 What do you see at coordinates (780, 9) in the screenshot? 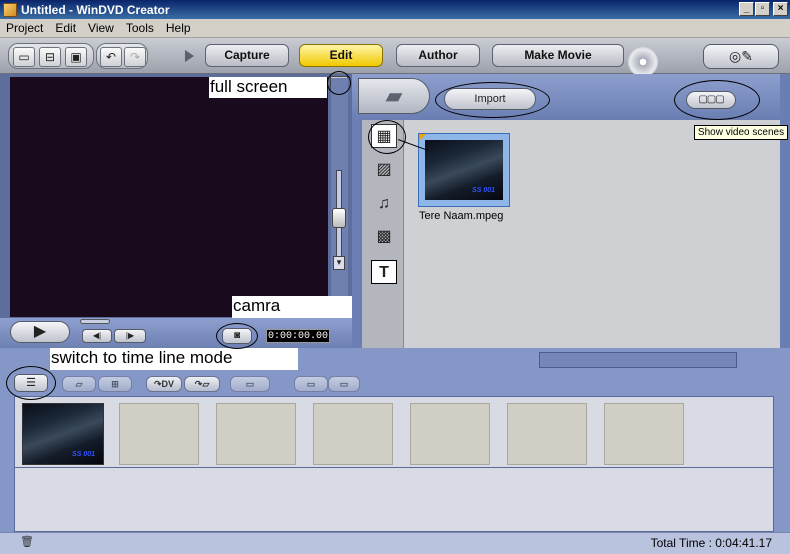
I see `close-button: ×` at bounding box center [780, 9].